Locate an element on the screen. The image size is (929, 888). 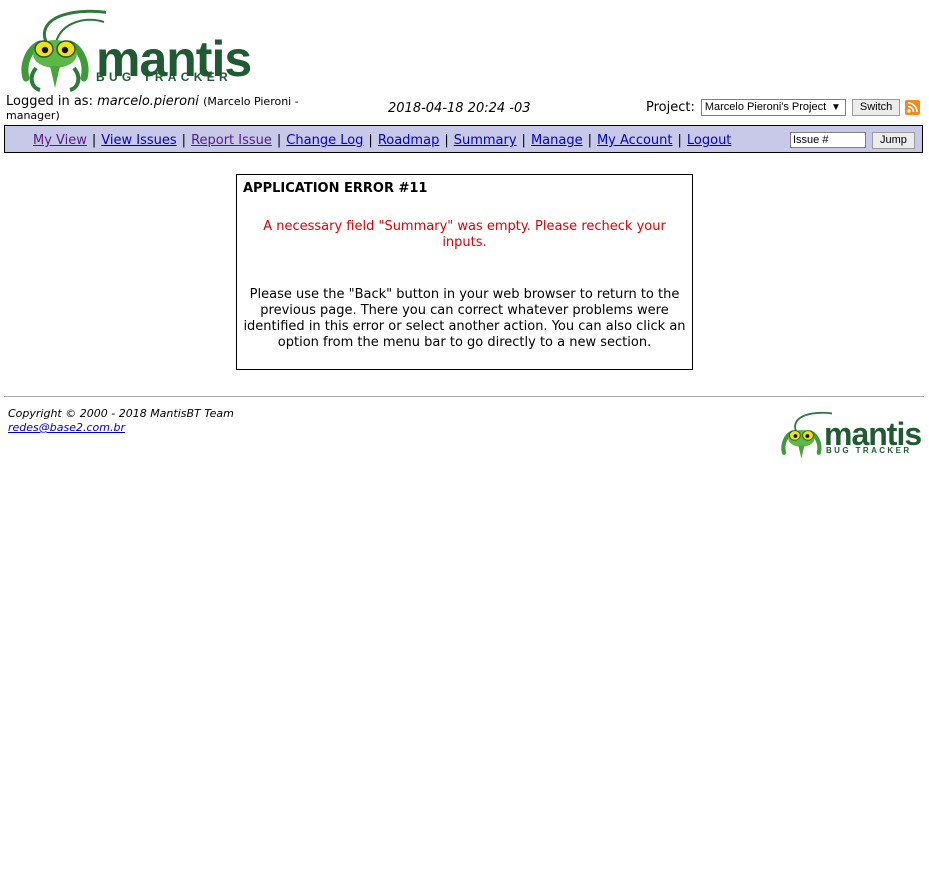
menu-my-view: My View is located at coordinates (60, 140).